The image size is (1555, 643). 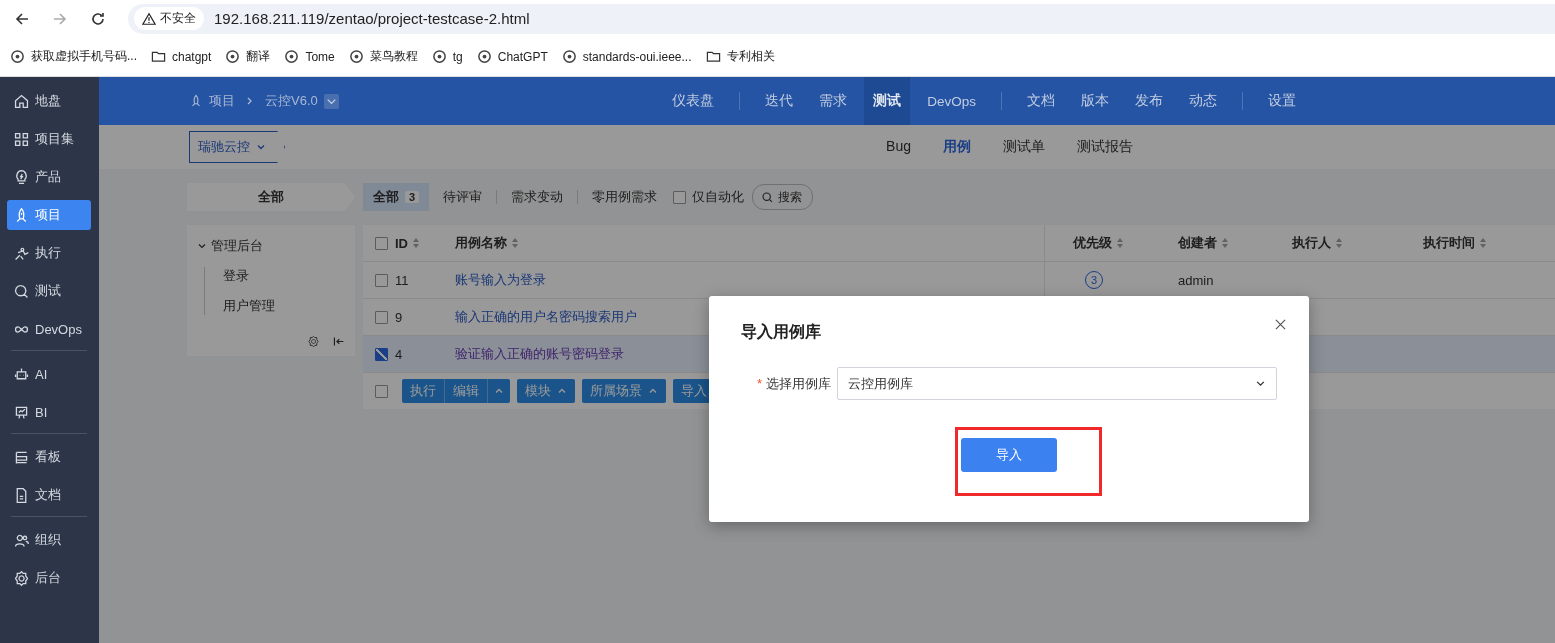 I want to click on nav-tab: 文档, so click(x=1041, y=101).